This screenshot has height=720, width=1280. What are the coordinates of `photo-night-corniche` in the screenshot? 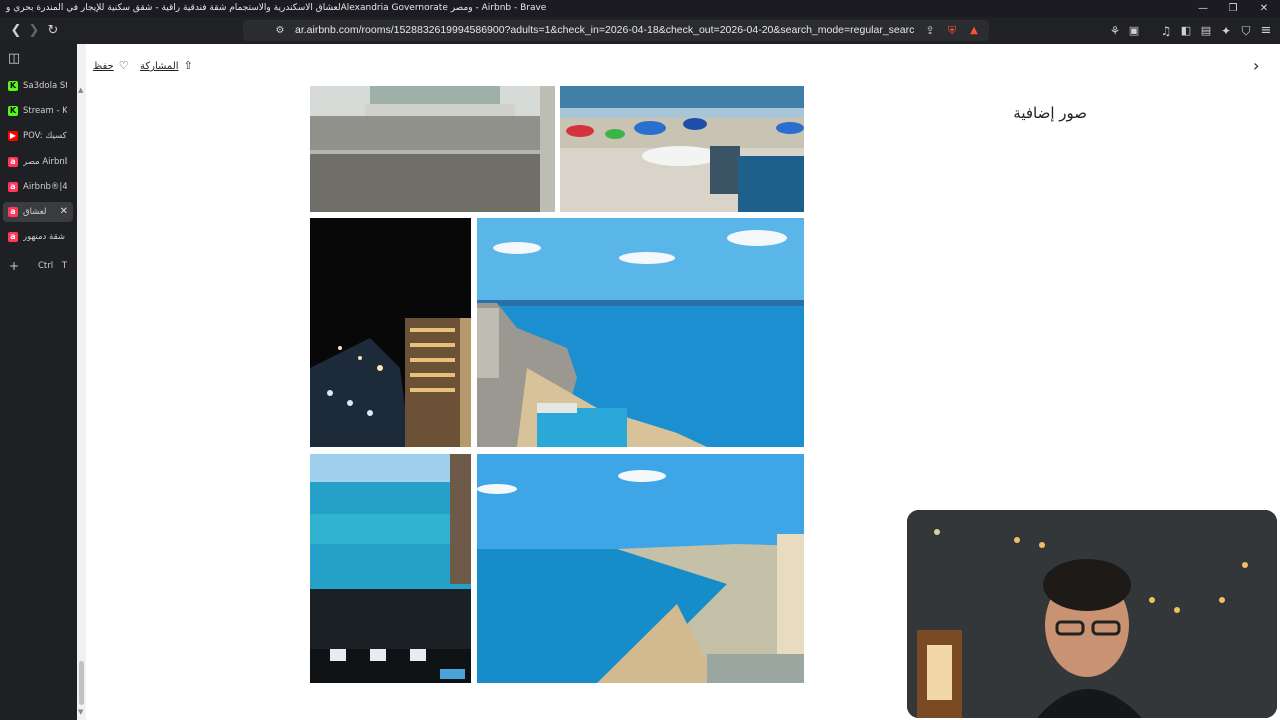 It's located at (390, 332).